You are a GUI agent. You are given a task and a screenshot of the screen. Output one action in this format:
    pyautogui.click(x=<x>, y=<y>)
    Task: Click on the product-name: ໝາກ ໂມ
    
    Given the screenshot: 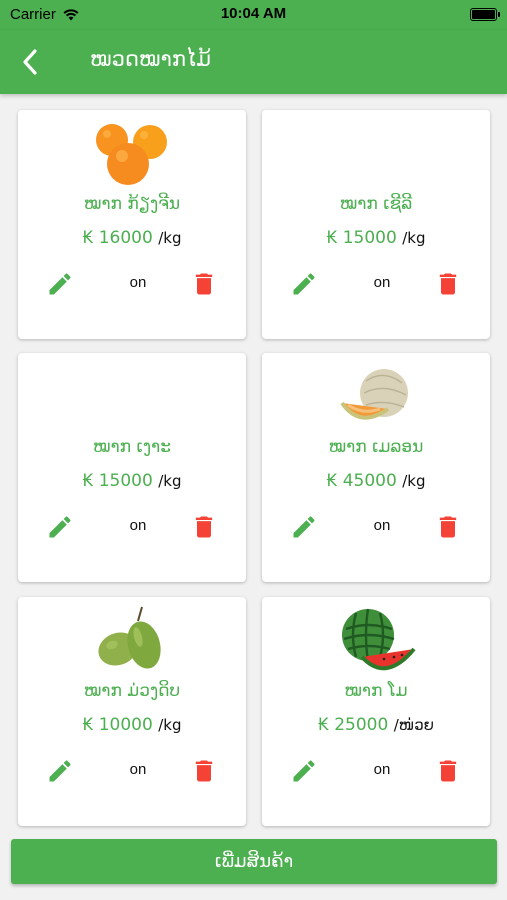 What is the action you would take?
    pyautogui.click(x=376, y=691)
    